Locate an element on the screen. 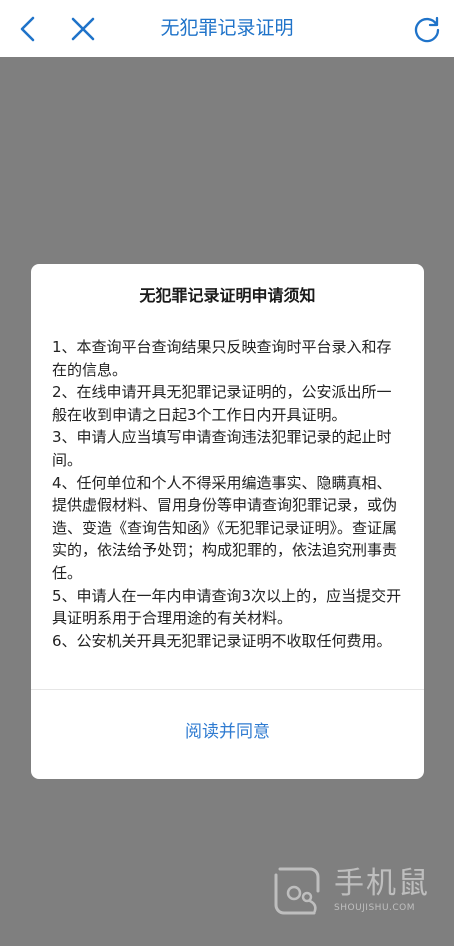 Image resolution: width=454 pixels, height=946 pixels. close-button is located at coordinates (83, 28).